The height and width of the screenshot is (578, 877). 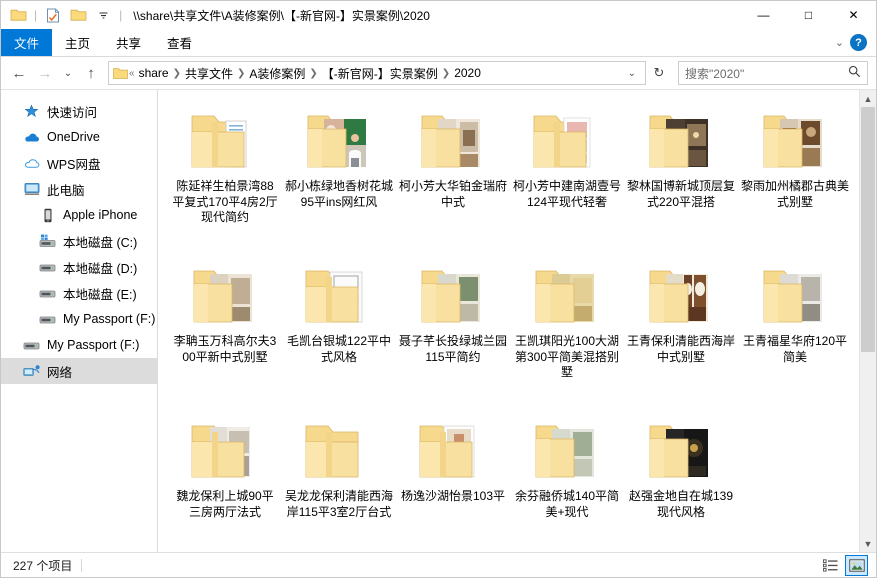 I want to click on sidebar-item-local-disk-e: 本地磁盘 (E:), so click(x=79, y=293).